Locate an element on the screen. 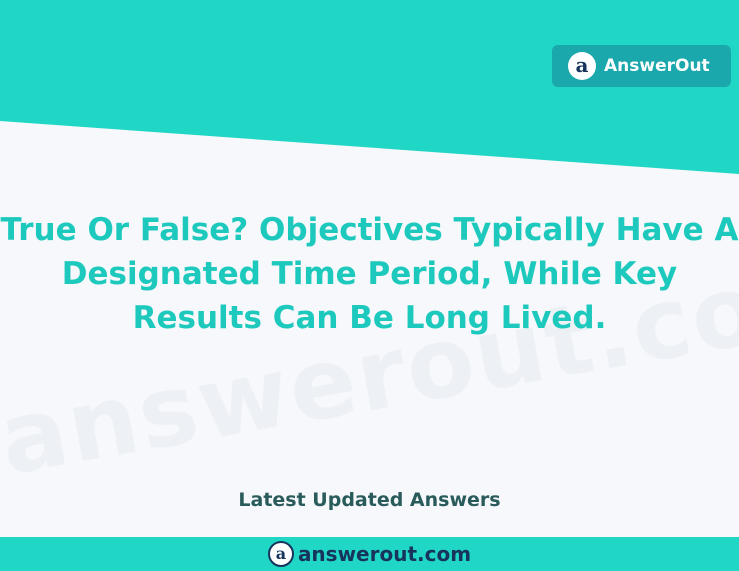 The image size is (739, 571). footer-logo-letter: a is located at coordinates (281, 553).